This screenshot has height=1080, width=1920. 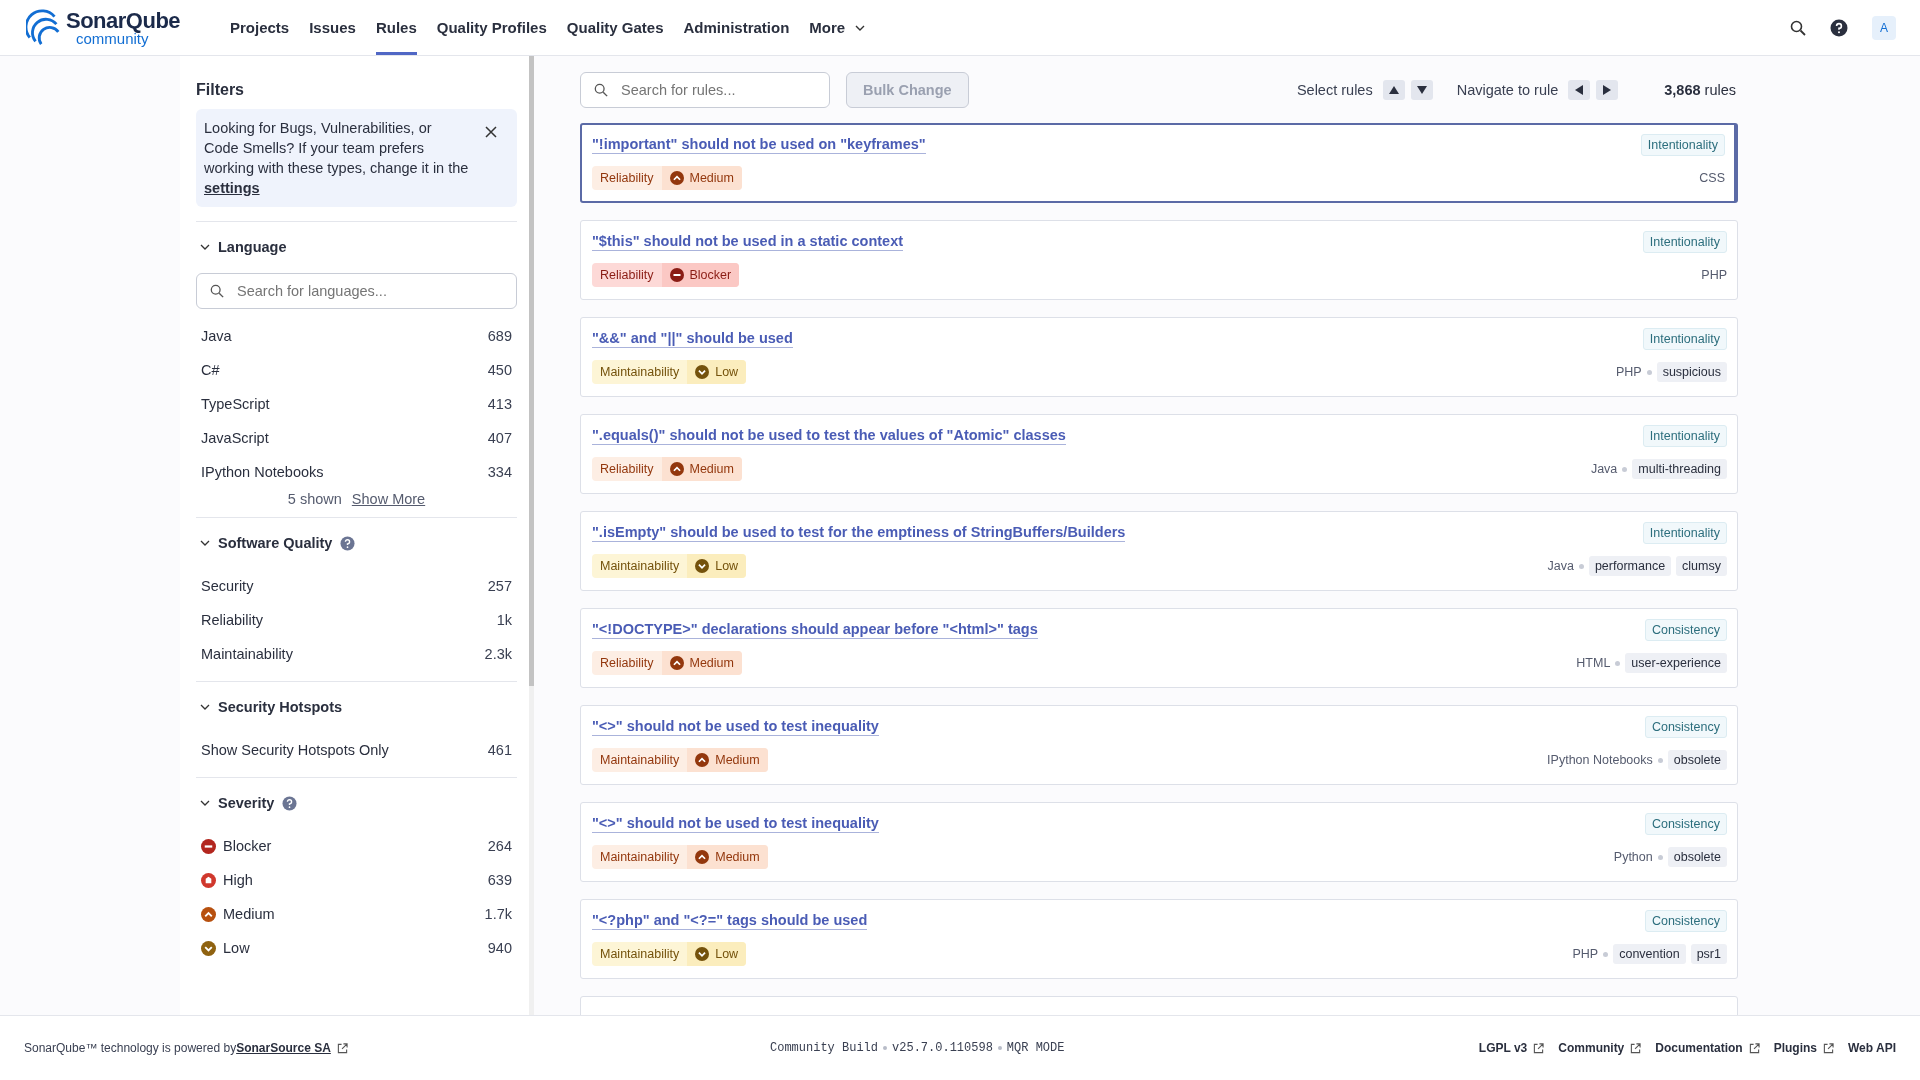 I want to click on facet-item: Show Security Hotspots Only 461, so click(x=356, y=750).